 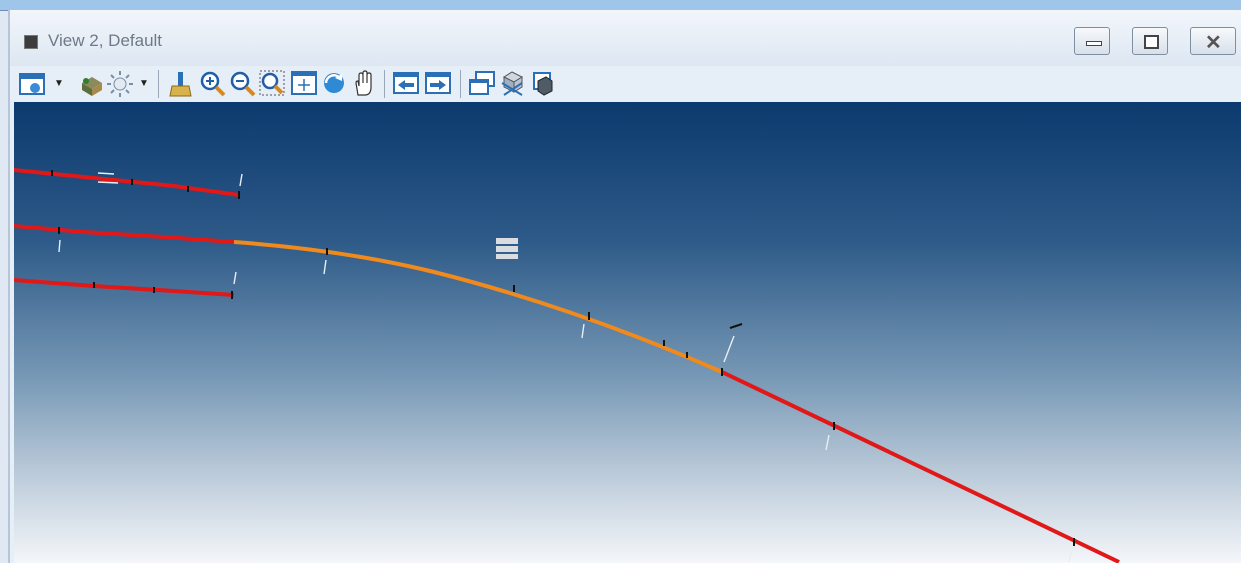 What do you see at coordinates (124, 287) in the screenshot?
I see `alignment-line-lower` at bounding box center [124, 287].